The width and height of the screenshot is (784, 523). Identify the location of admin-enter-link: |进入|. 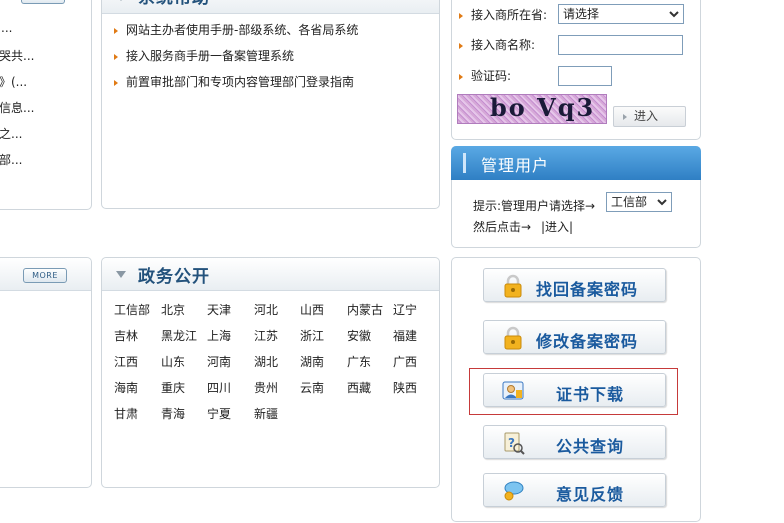
(557, 226).